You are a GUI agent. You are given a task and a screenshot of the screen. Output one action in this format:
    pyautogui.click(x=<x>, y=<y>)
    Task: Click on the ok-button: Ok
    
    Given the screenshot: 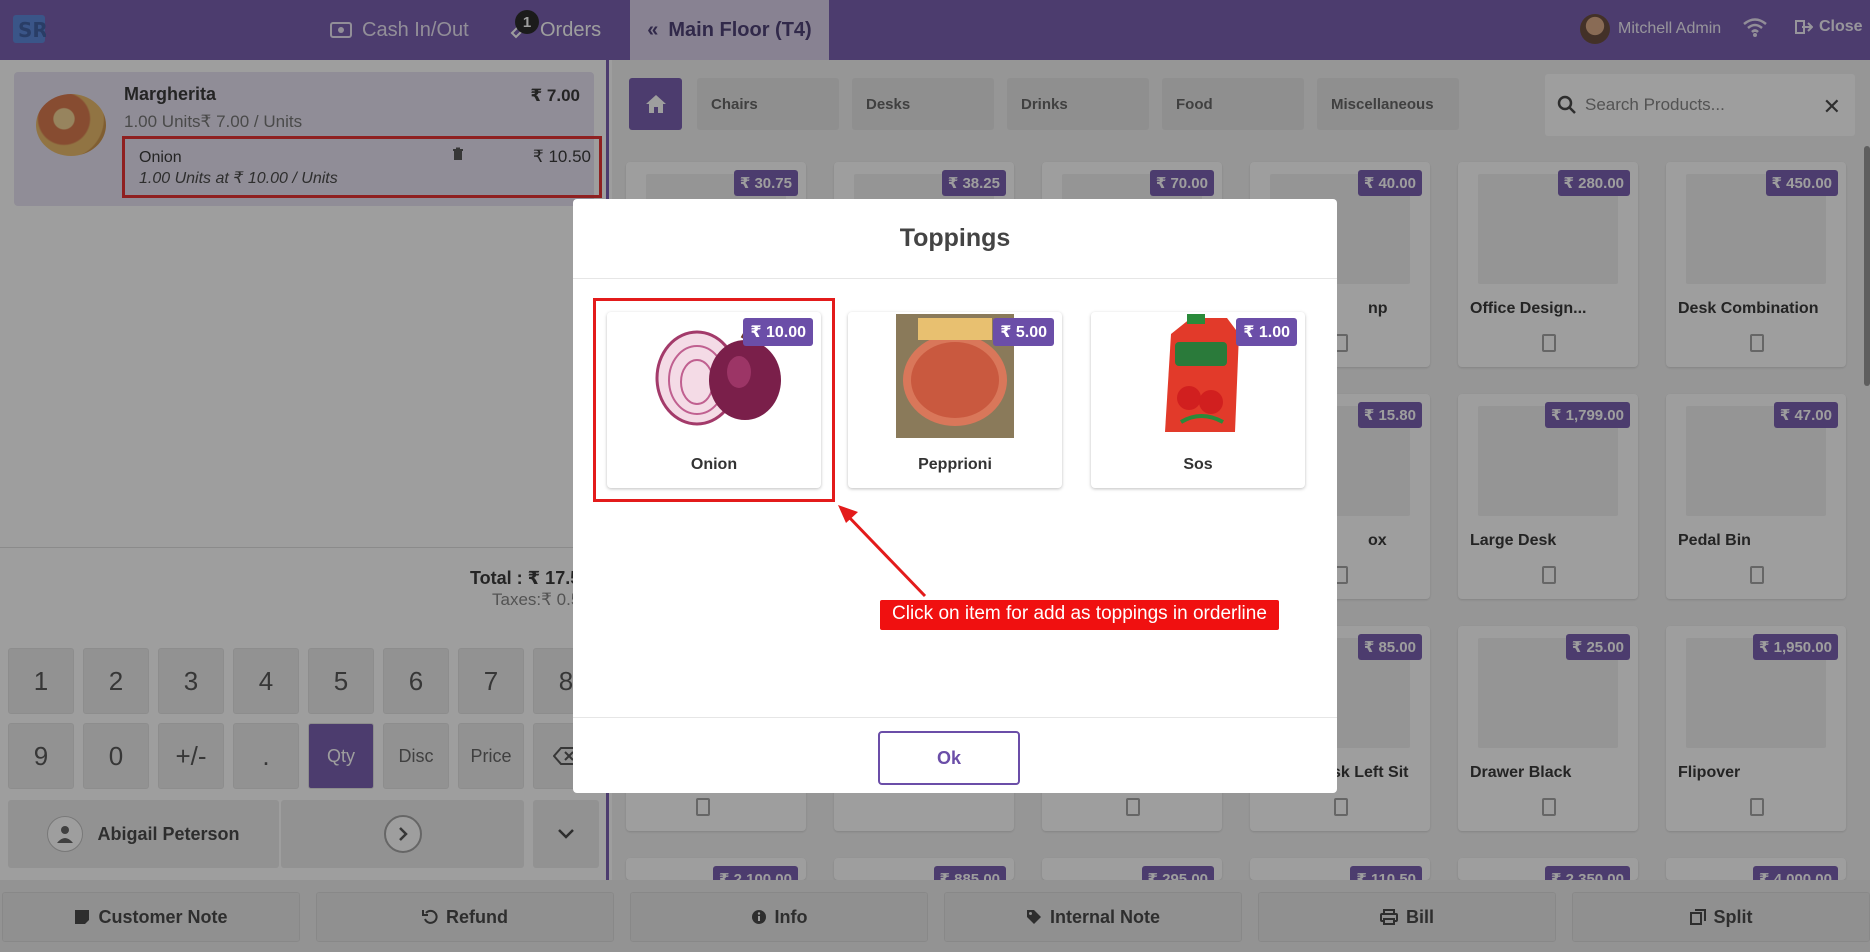 What is the action you would take?
    pyautogui.click(x=949, y=758)
    